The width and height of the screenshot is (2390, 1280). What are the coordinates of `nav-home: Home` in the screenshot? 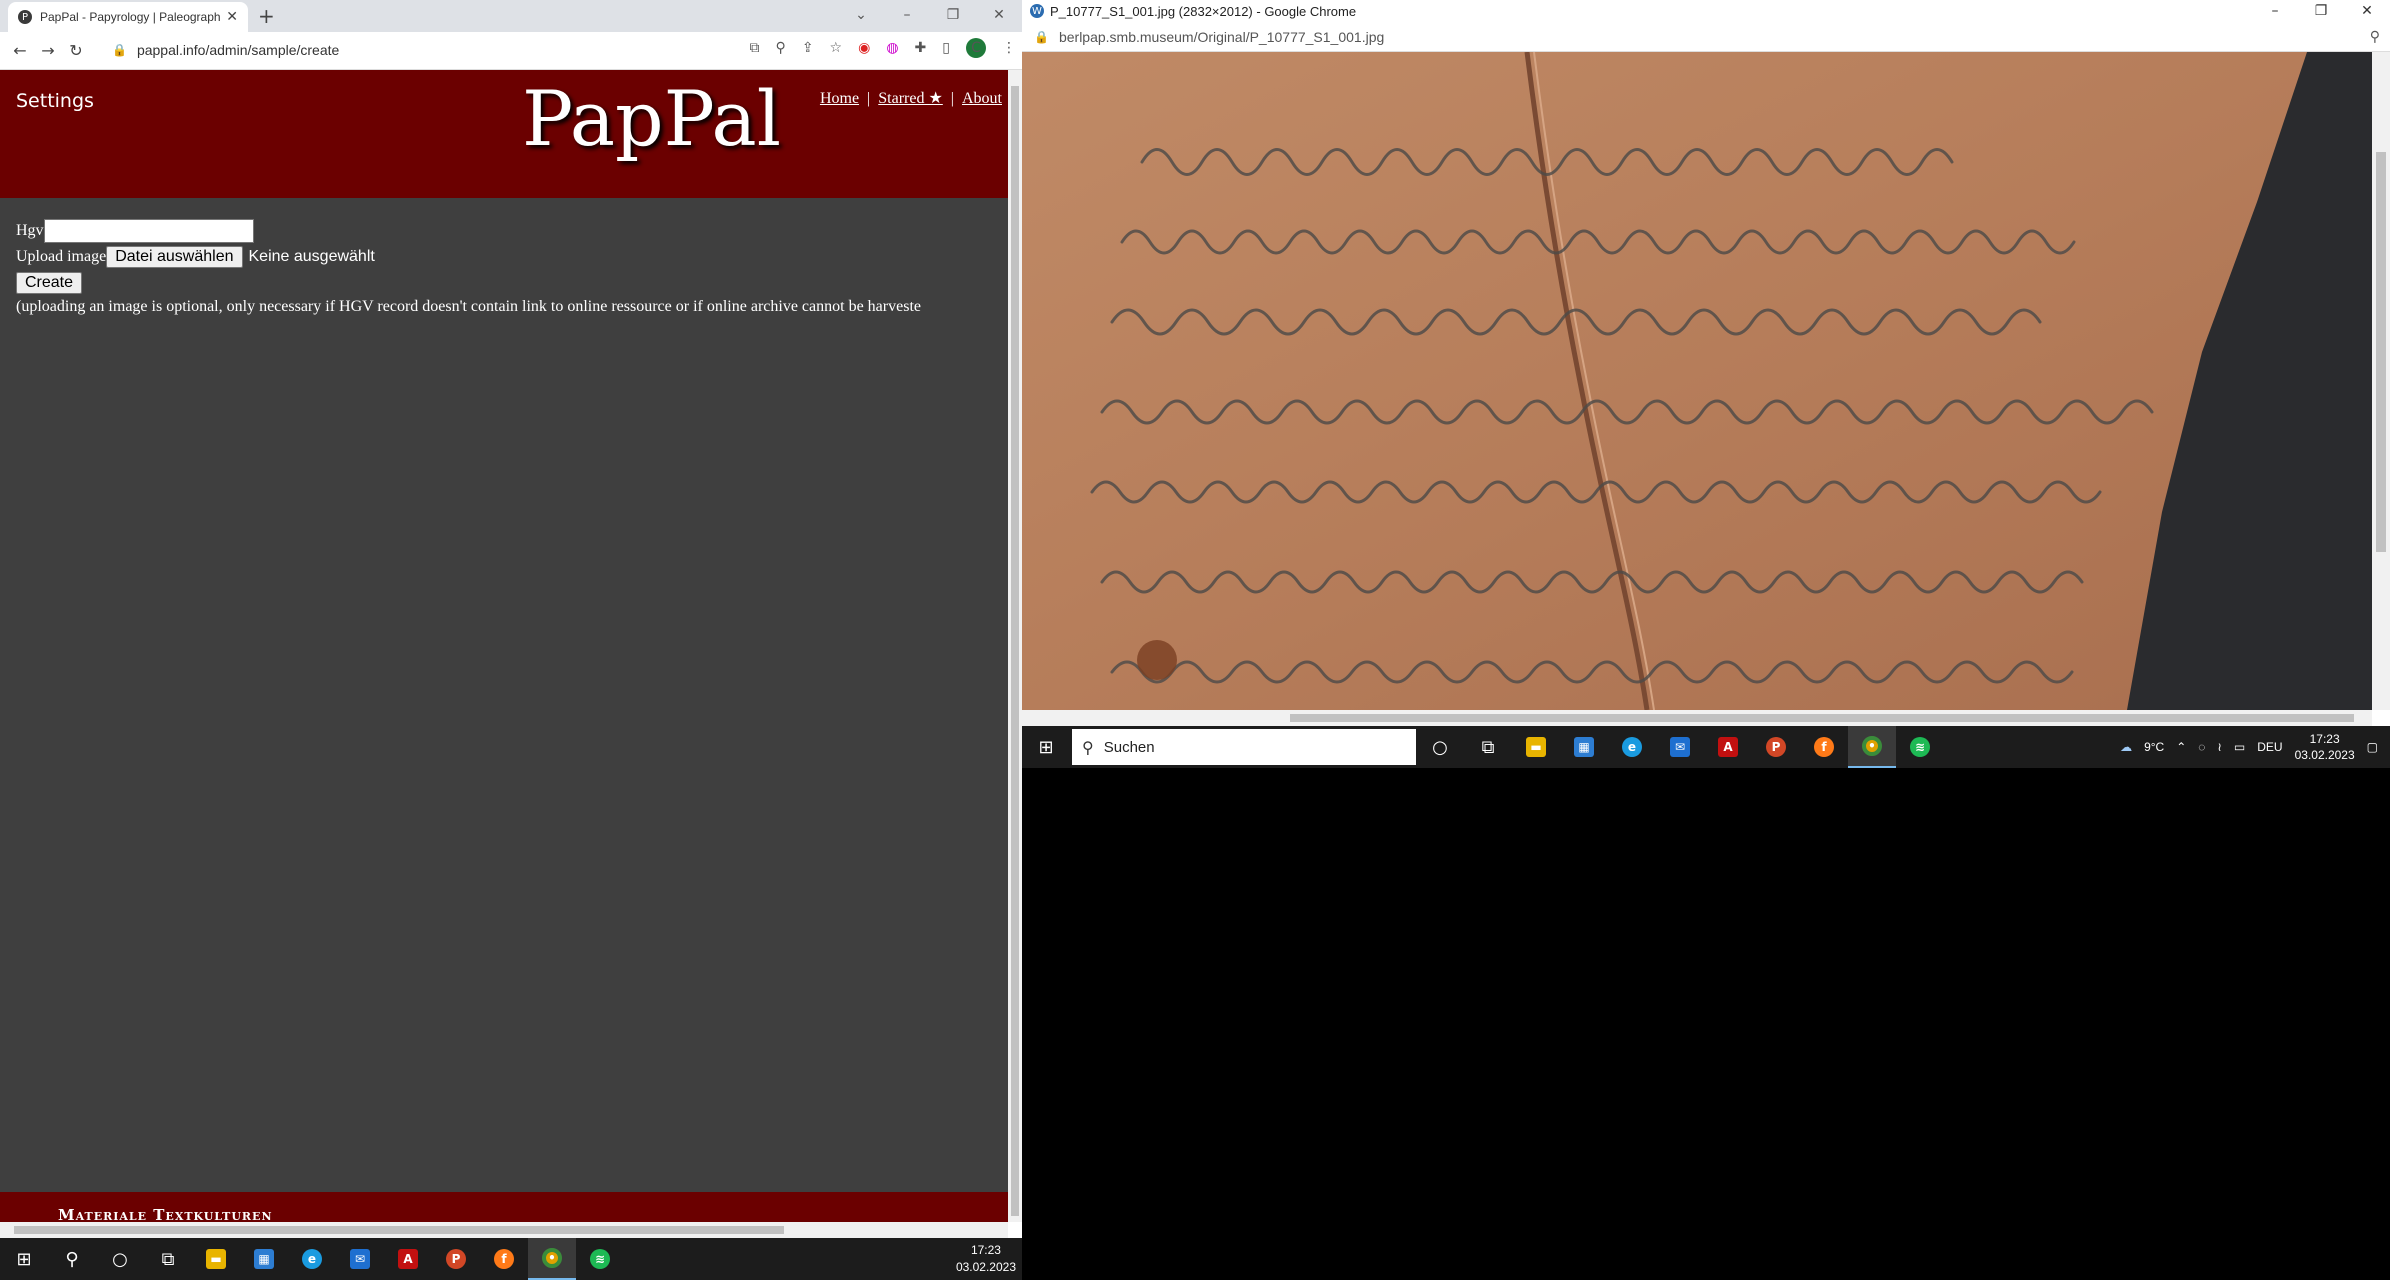 It's located at (839, 98).